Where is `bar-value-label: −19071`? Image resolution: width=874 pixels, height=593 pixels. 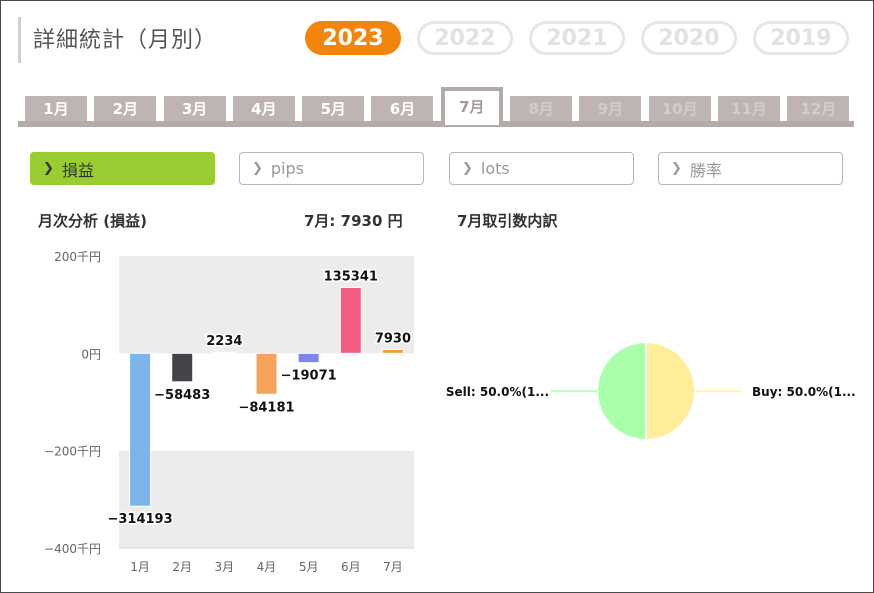
bar-value-label: −19071 is located at coordinates (309, 376).